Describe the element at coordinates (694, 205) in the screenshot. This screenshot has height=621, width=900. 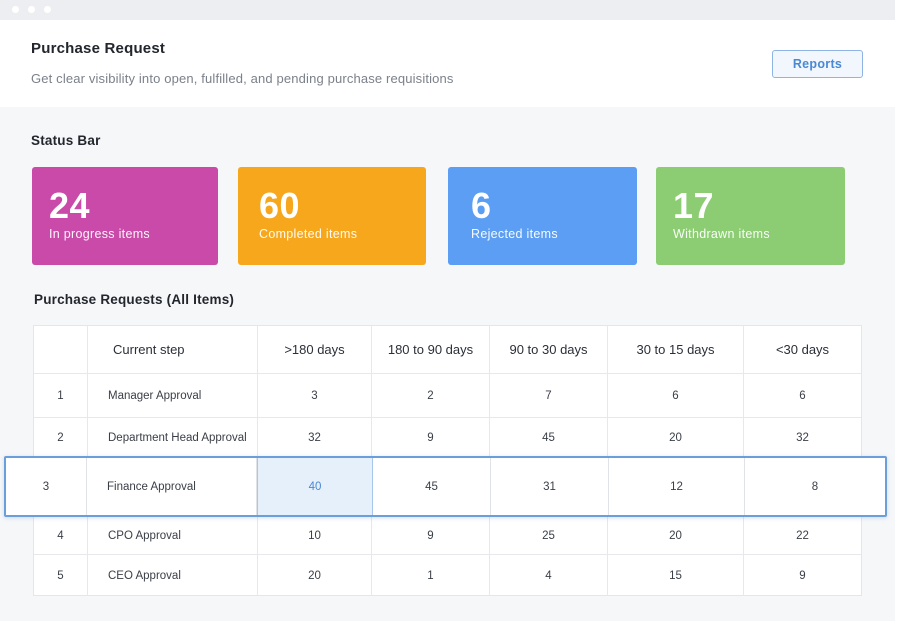
I see `card-value: 17` at that location.